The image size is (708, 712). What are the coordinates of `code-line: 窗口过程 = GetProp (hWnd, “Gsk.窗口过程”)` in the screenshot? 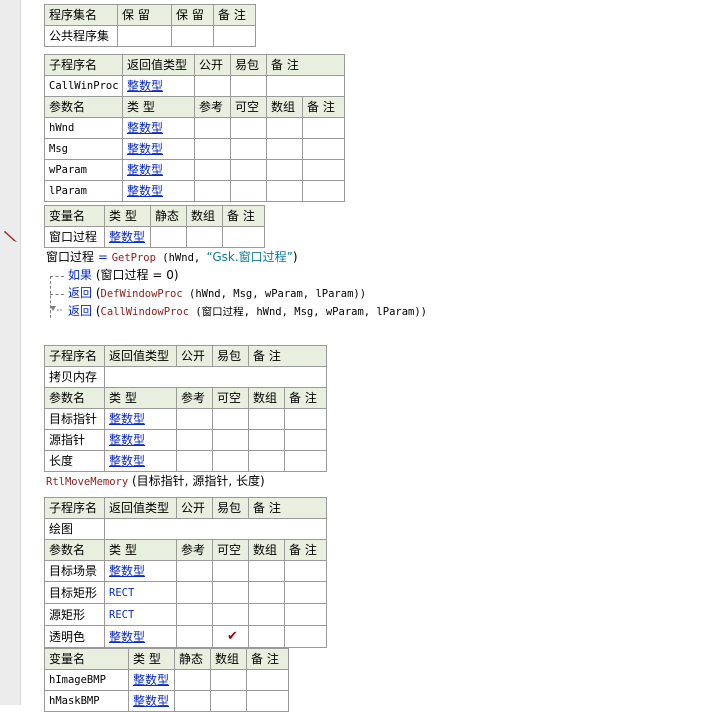 It's located at (172, 258).